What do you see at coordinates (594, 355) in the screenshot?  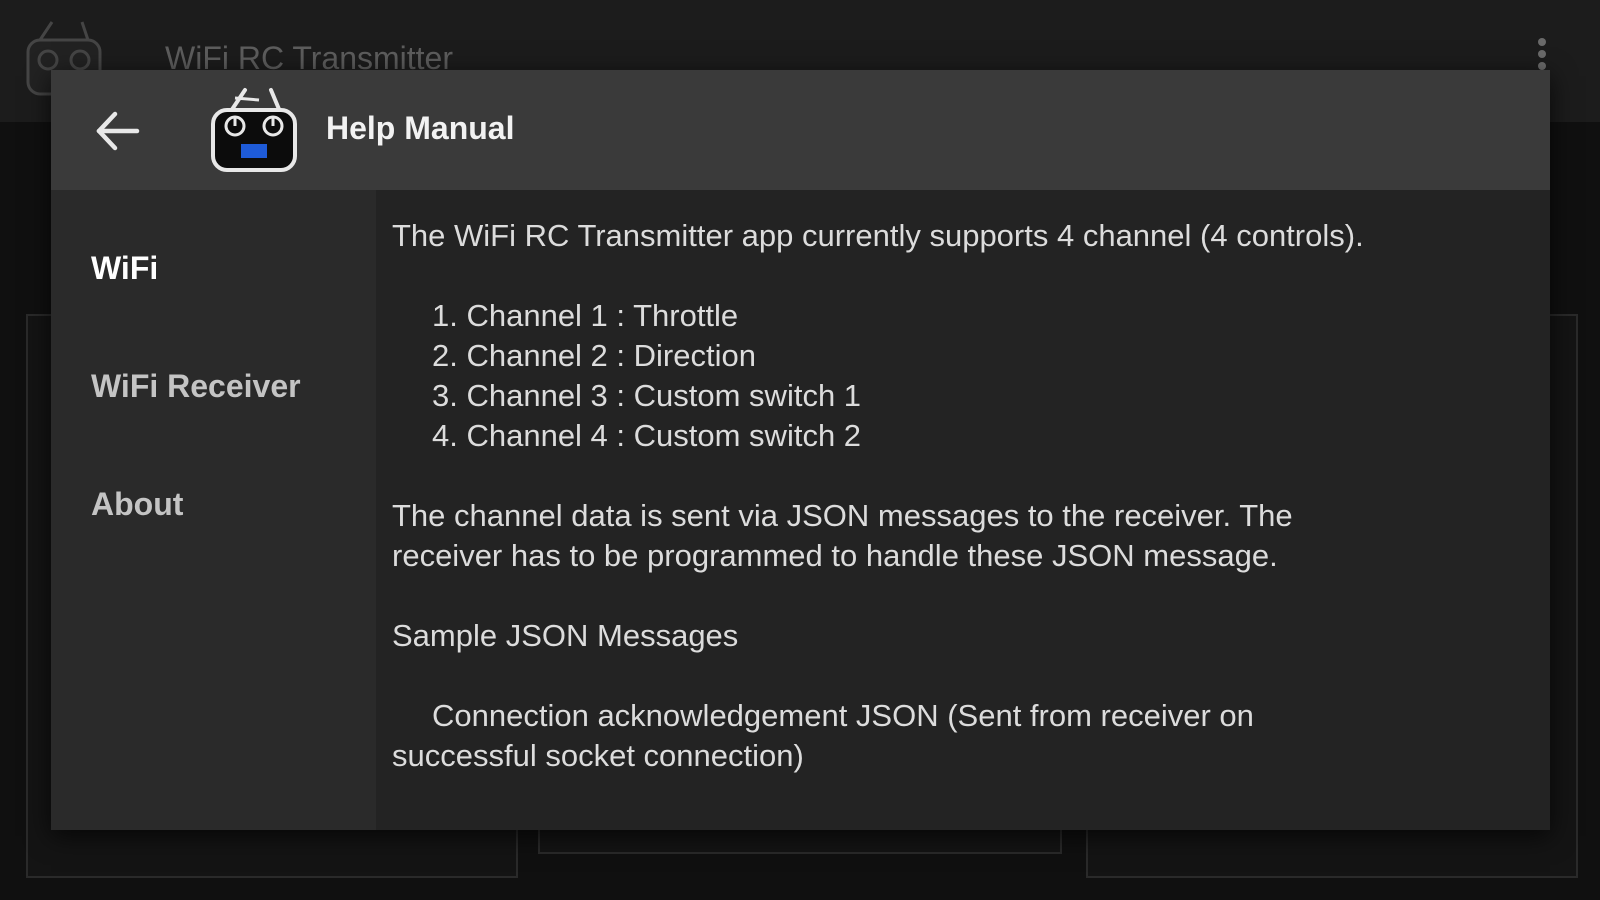 I see `channel-list-item: 2. Channel 2 : Direction` at bounding box center [594, 355].